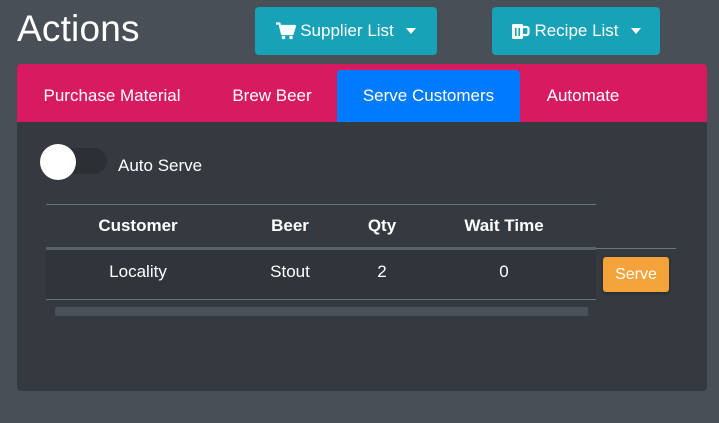 The image size is (719, 423). Describe the element at coordinates (583, 96) in the screenshot. I see `tab-automate: Automate` at that location.